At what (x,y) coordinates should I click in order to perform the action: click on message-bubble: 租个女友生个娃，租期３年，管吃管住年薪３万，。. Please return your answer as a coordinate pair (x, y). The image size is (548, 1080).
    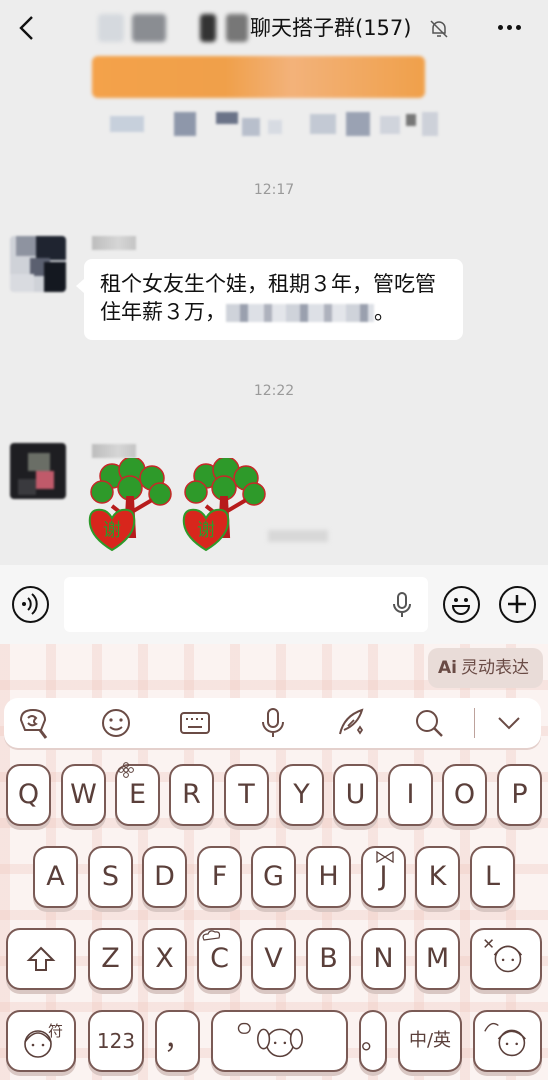
    Looking at the image, I should click on (269, 299).